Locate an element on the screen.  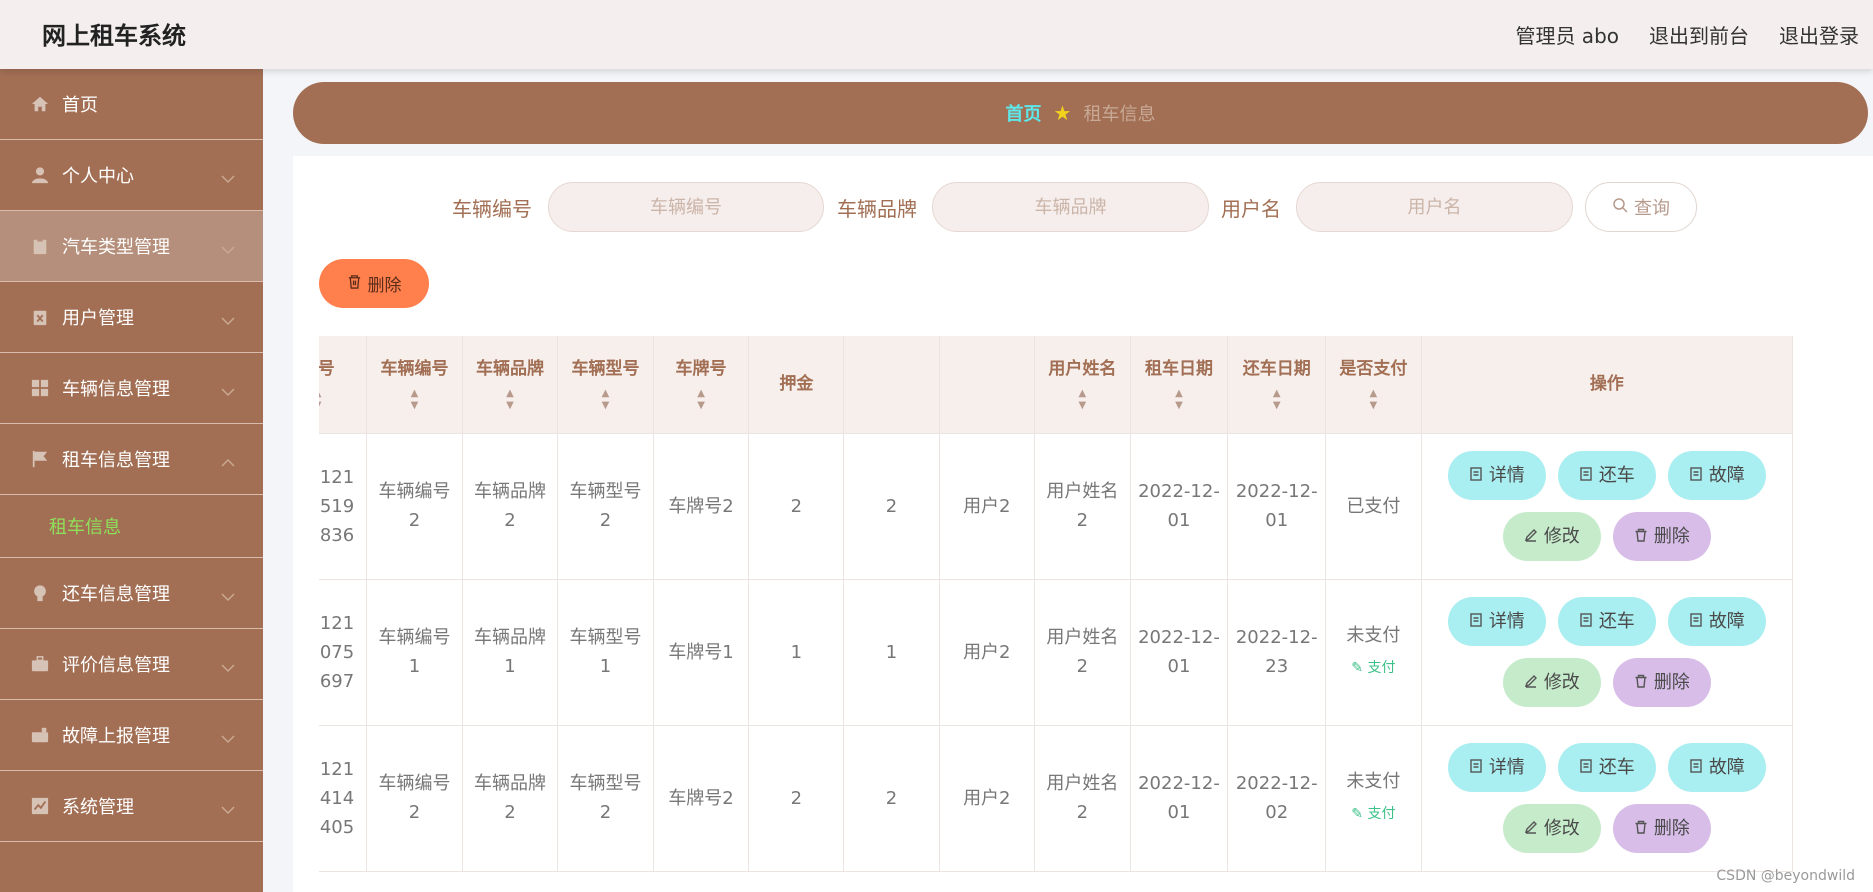
cell-return-date: 2022-12-02 is located at coordinates (1277, 798).